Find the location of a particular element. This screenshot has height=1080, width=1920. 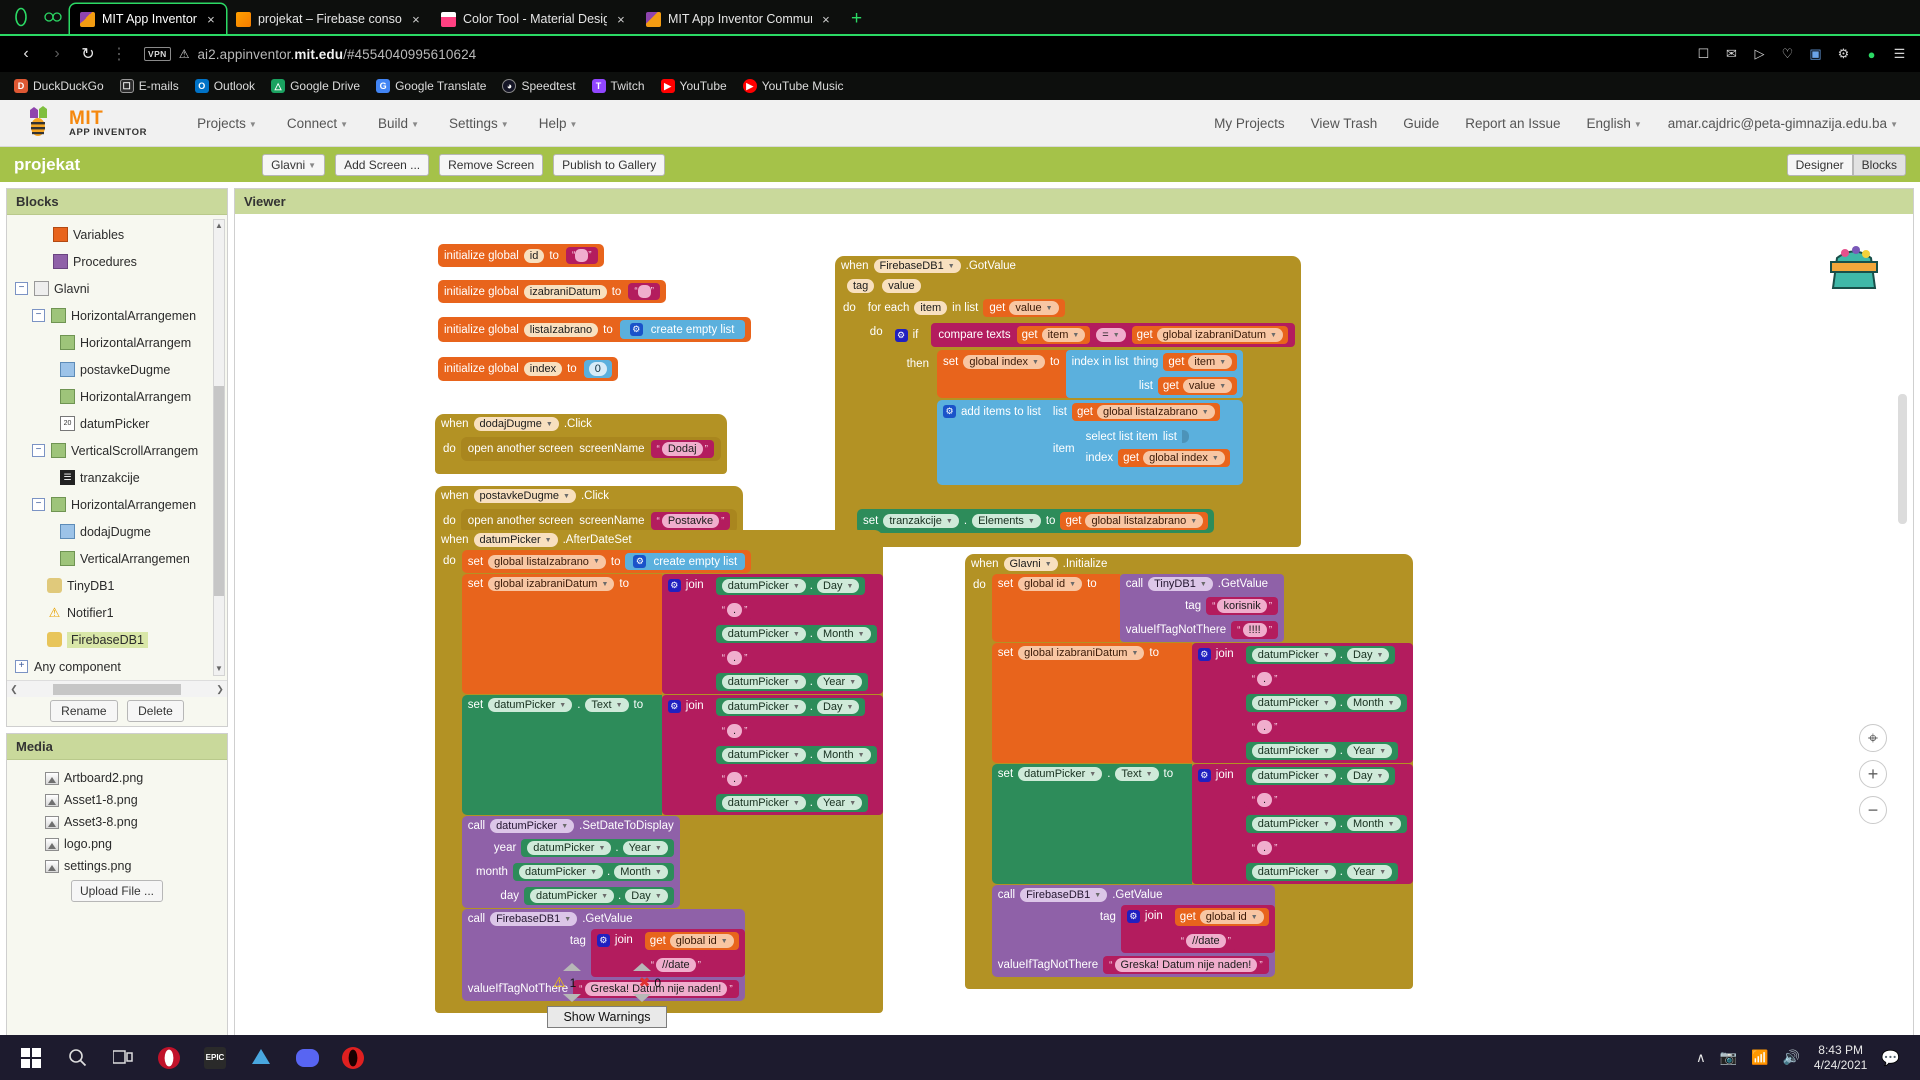

zoom-in-button: + is located at coordinates (1873, 774).